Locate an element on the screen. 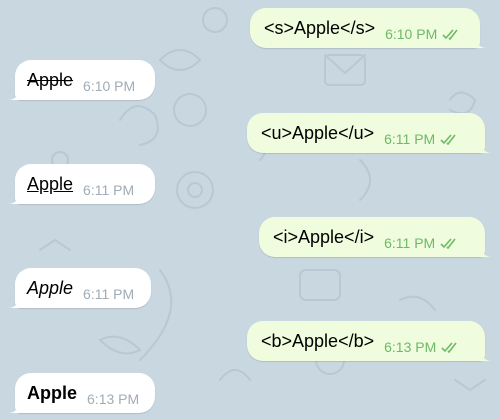  message-bubble: Apple 6:10 PM is located at coordinates (81, 80).